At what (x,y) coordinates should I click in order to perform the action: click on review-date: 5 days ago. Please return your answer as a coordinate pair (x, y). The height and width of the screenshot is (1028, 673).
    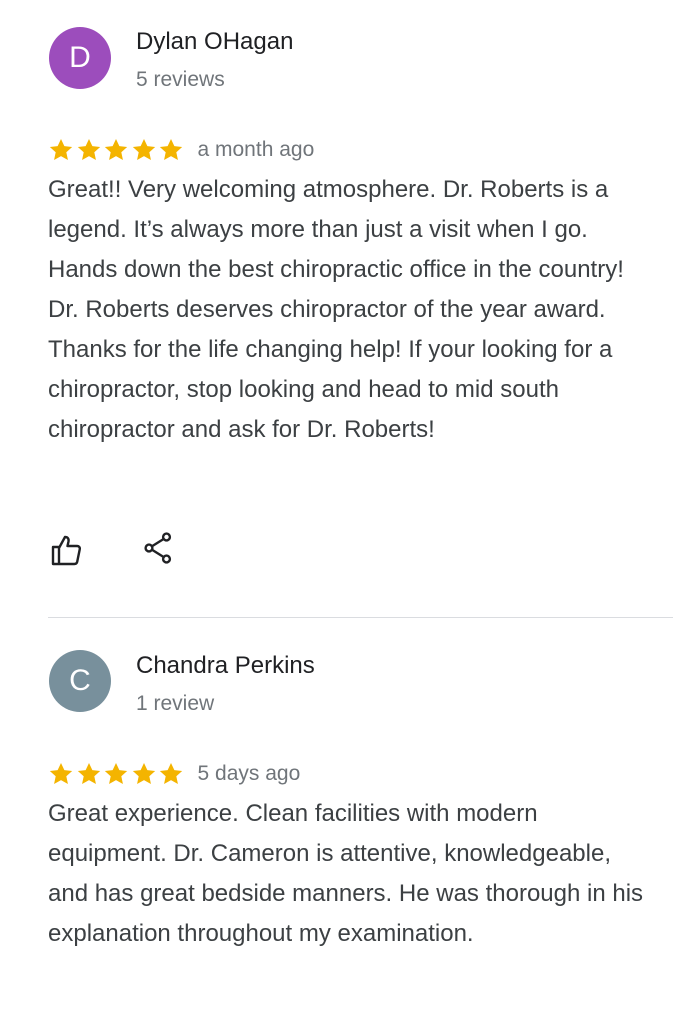
    Looking at the image, I should click on (249, 773).